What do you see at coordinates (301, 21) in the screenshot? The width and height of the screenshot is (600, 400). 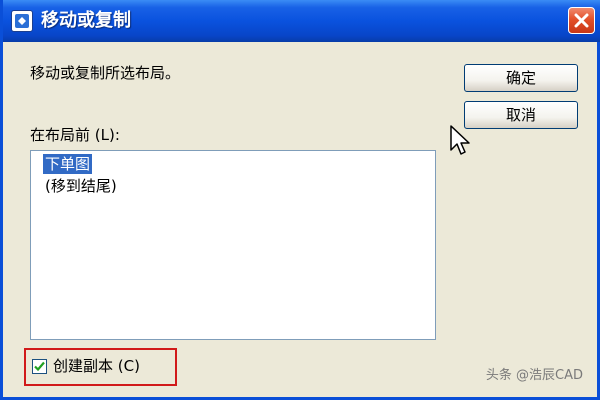 I see `title-bar: 移动或复制` at bounding box center [301, 21].